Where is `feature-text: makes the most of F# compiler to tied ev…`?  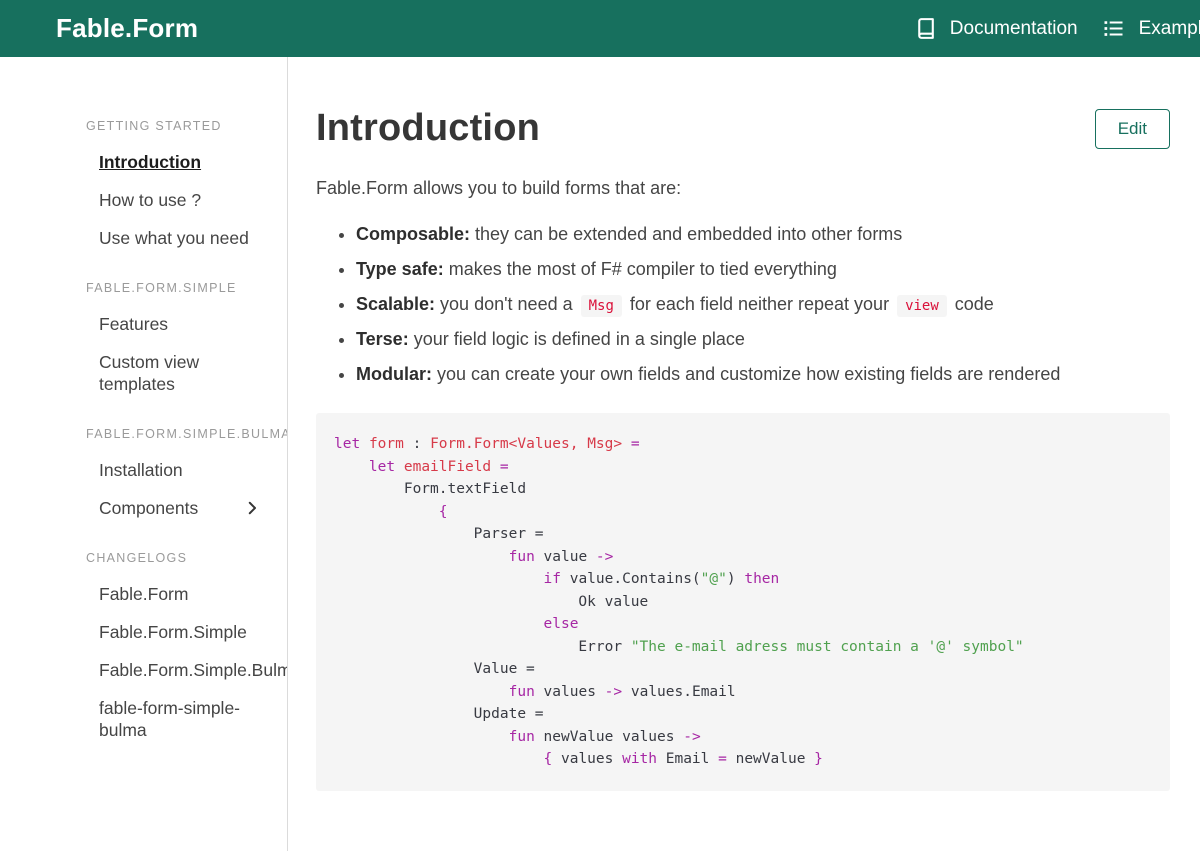
feature-text: makes the most of F# compiler to tied ev… is located at coordinates (640, 269).